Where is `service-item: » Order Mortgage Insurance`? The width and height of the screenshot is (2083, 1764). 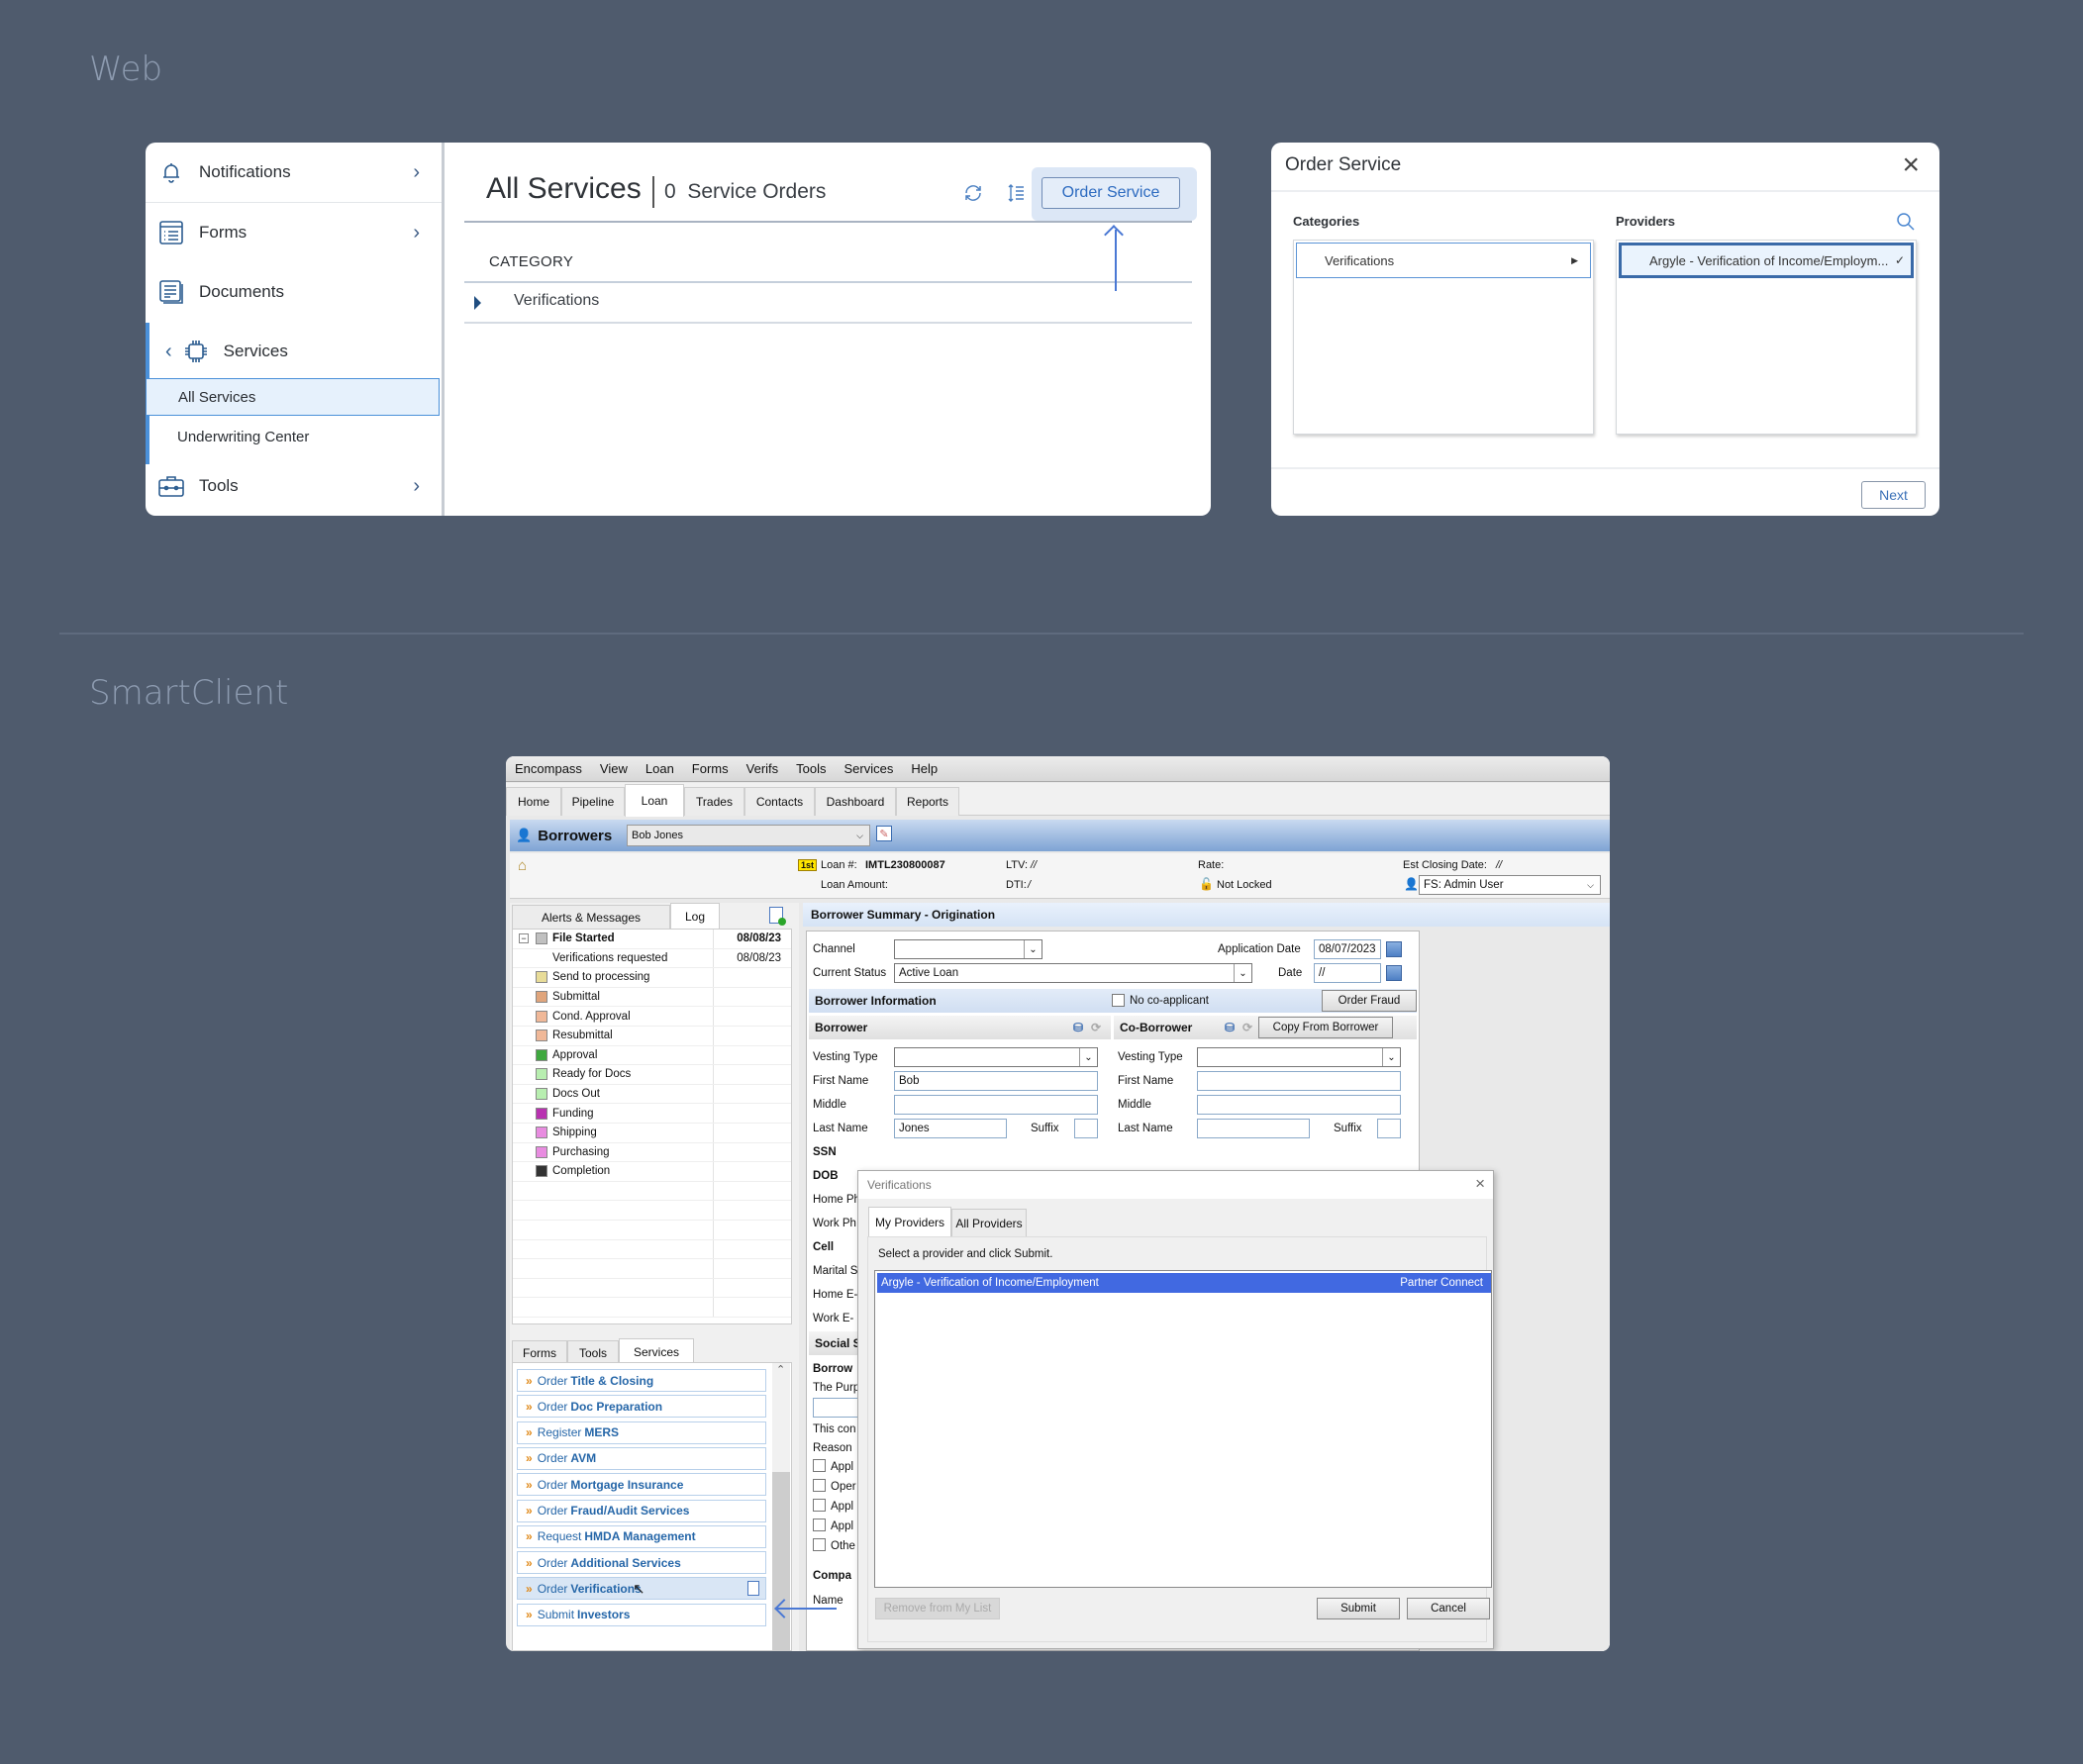 service-item: » Order Mortgage Insurance is located at coordinates (641, 1485).